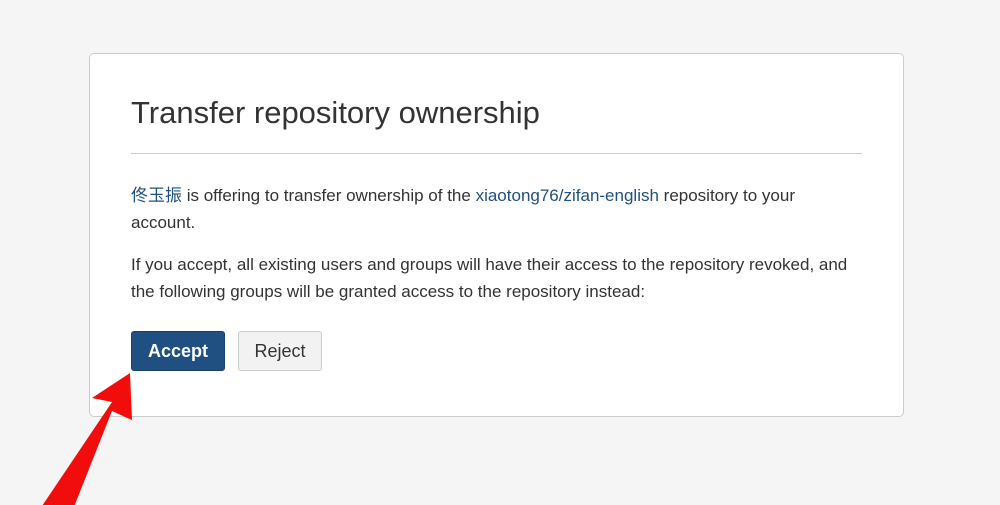  Describe the element at coordinates (178, 351) in the screenshot. I see `accept-button: Accept` at that location.